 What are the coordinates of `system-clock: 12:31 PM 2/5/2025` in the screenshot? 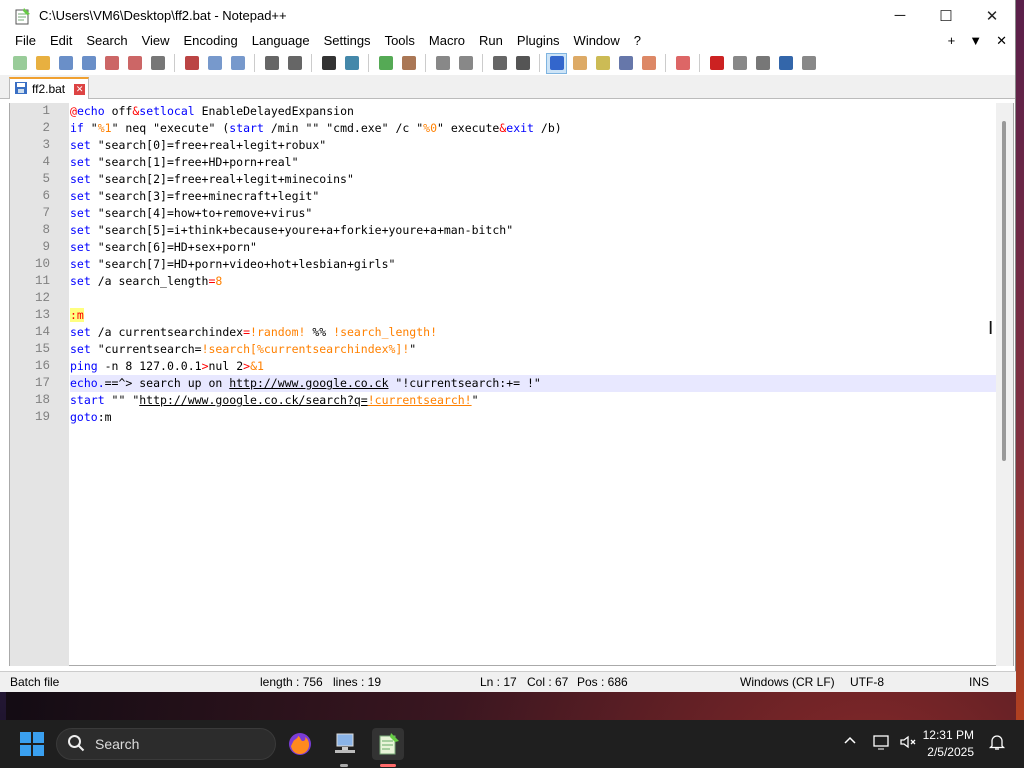 It's located at (948, 744).